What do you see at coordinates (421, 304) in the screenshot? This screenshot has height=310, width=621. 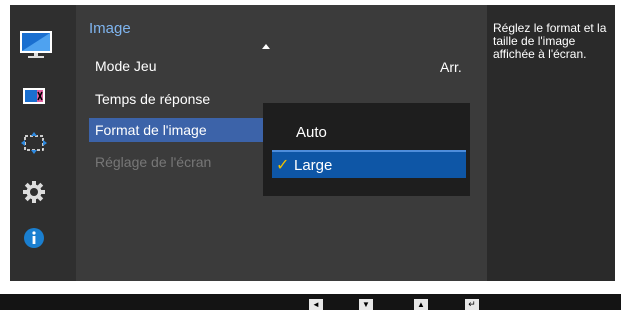 I see `up-arrow-key-icon: ▲` at bounding box center [421, 304].